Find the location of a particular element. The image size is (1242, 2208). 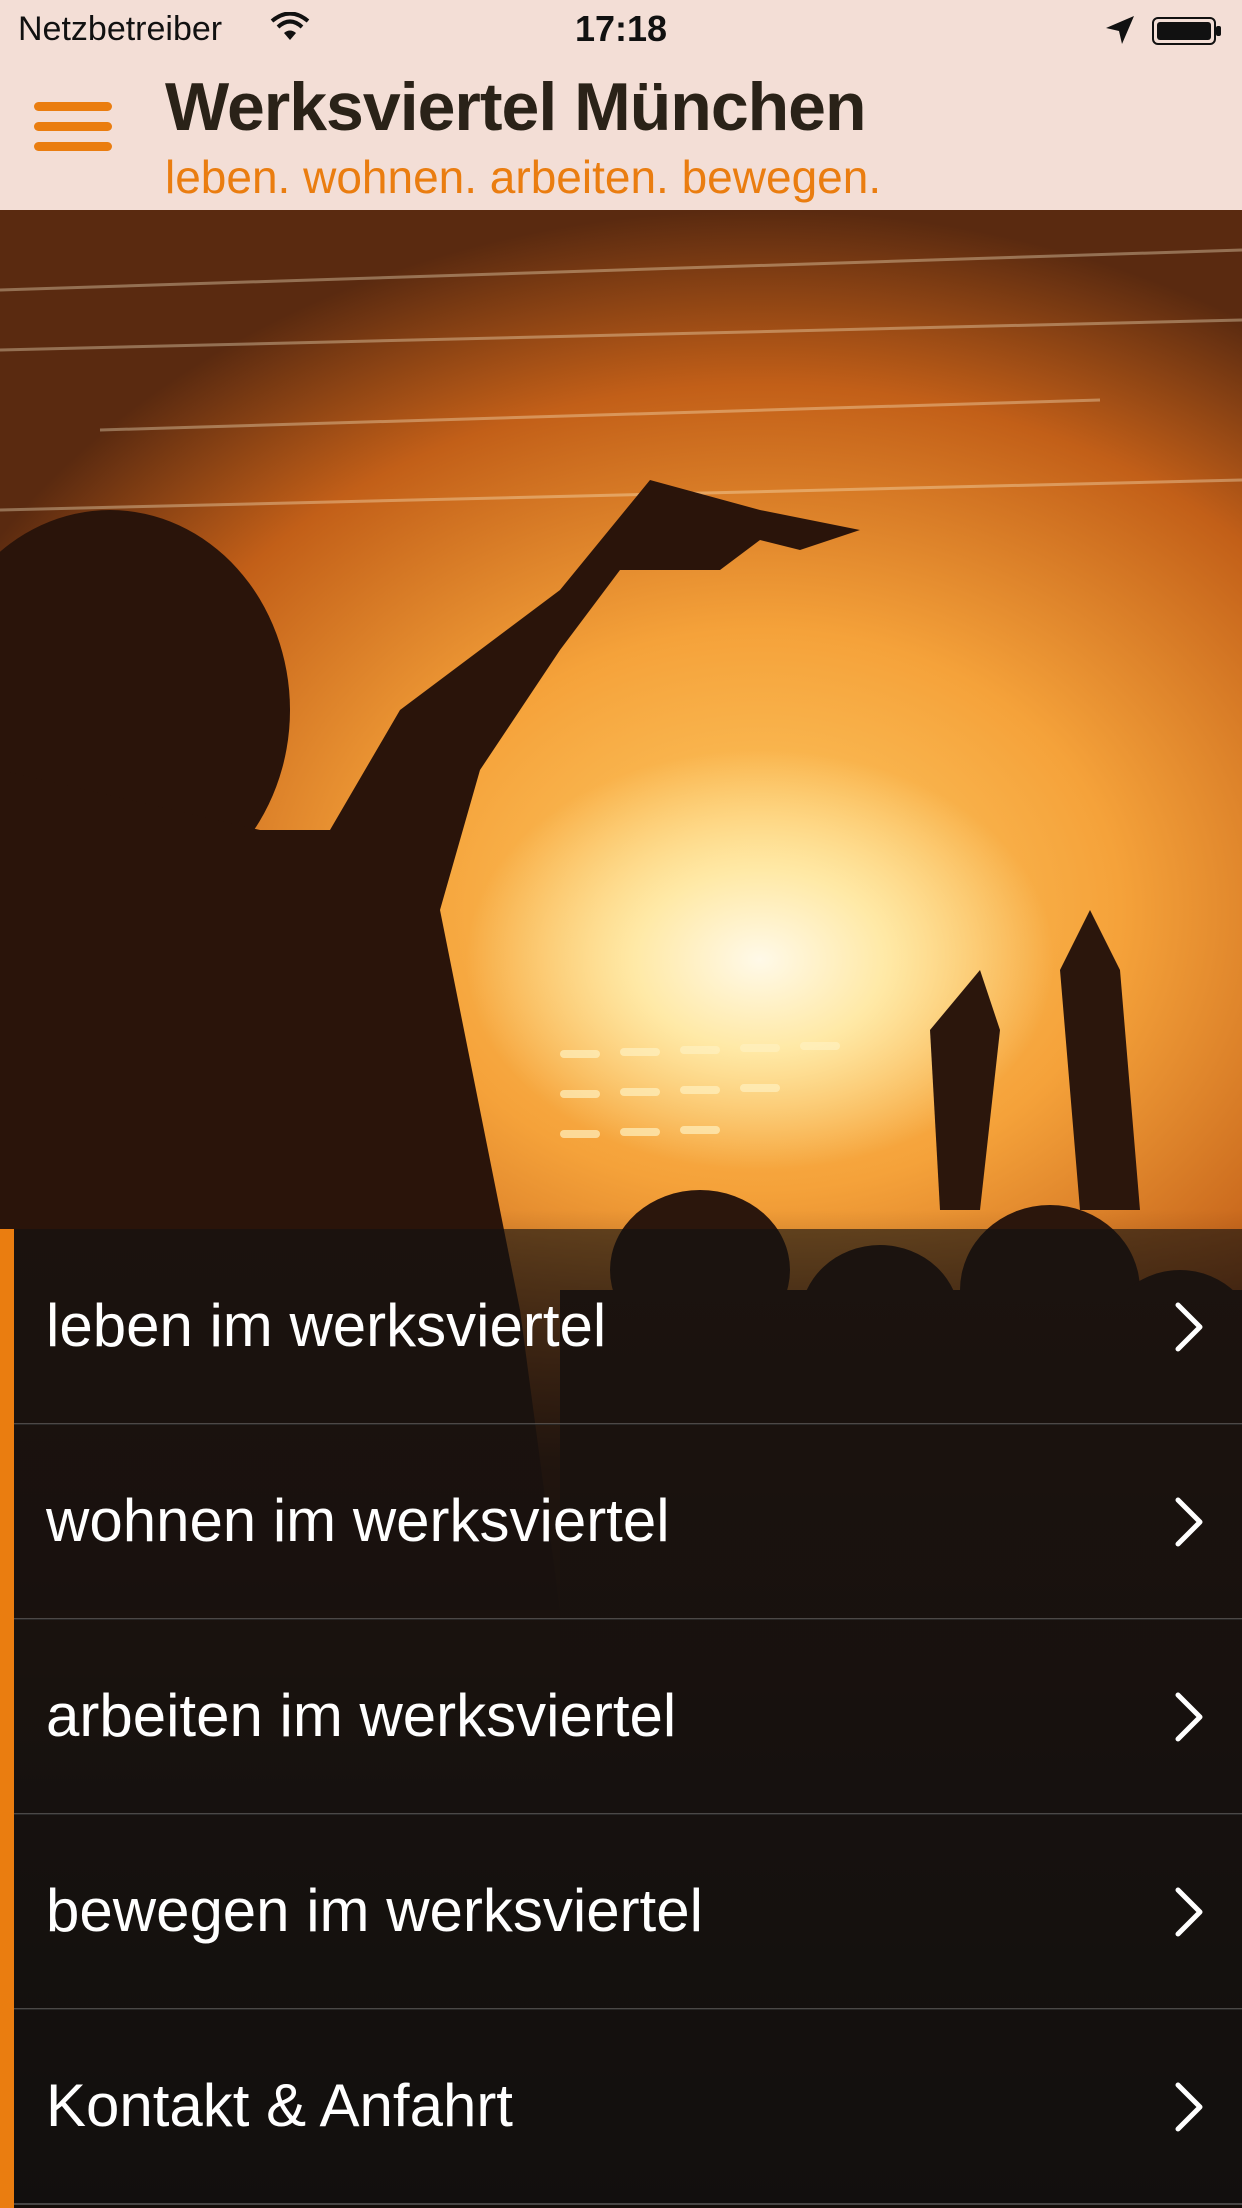

app-subtitle: leben. wohnen. arbeiten. bewegen. is located at coordinates (523, 177).